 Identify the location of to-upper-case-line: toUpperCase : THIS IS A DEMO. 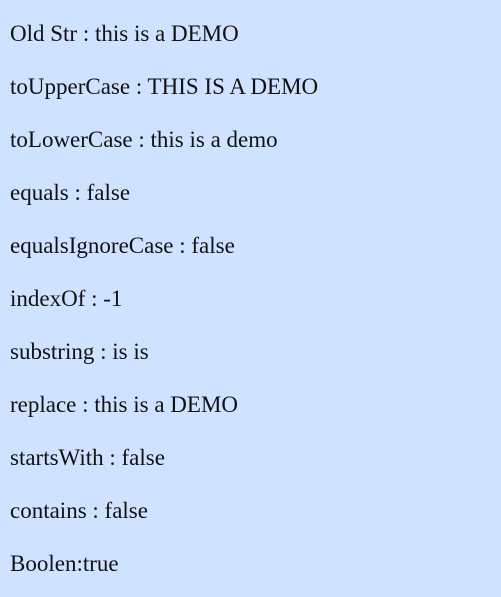
(164, 86).